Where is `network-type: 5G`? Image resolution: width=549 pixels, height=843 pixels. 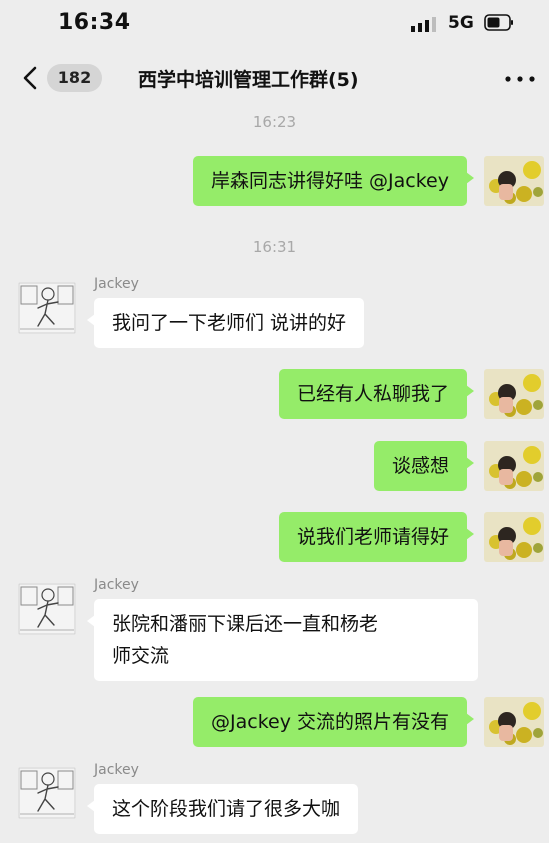 network-type: 5G is located at coordinates (461, 23).